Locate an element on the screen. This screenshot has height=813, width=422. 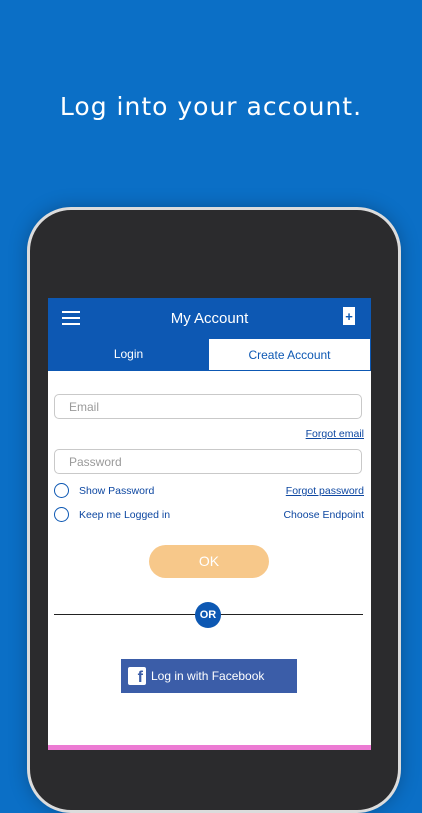
tab-create-account: Create Account is located at coordinates (290, 354).